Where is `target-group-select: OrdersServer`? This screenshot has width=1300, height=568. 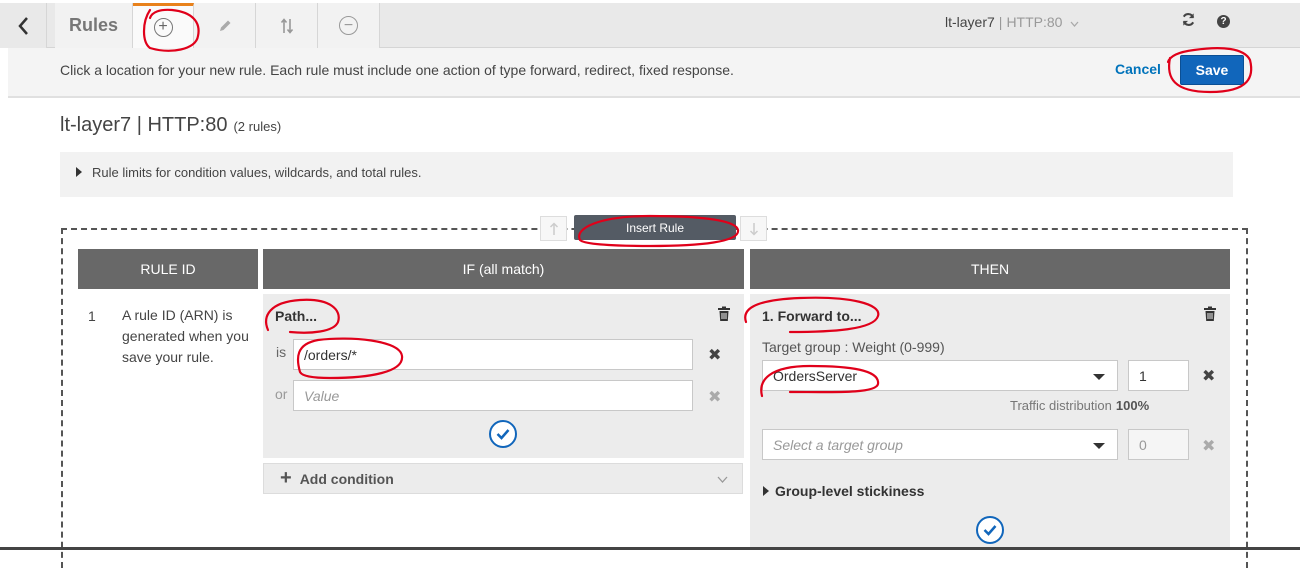
target-group-select: OrdersServer is located at coordinates (940, 375).